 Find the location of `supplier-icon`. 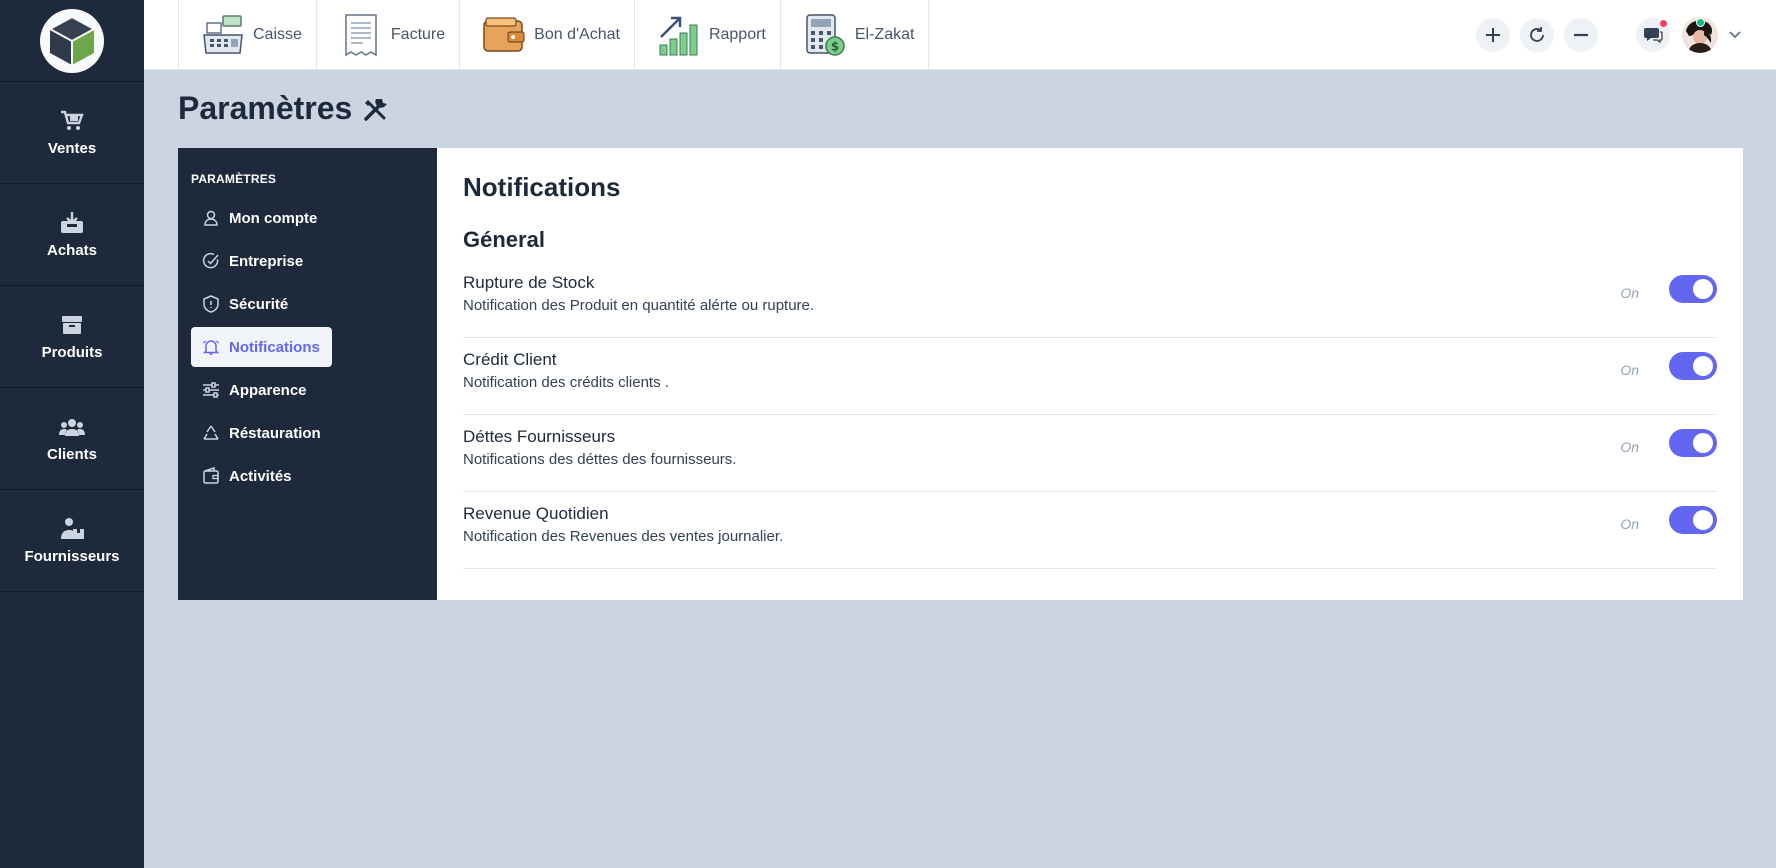

supplier-icon is located at coordinates (72, 529).